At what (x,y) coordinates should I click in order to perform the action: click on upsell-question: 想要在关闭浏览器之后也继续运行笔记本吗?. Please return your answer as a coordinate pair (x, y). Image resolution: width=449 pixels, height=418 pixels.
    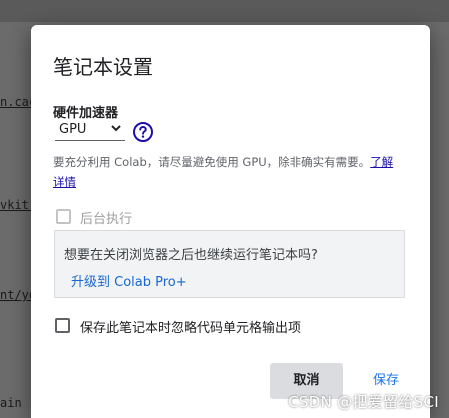
    Looking at the image, I should click on (191, 255).